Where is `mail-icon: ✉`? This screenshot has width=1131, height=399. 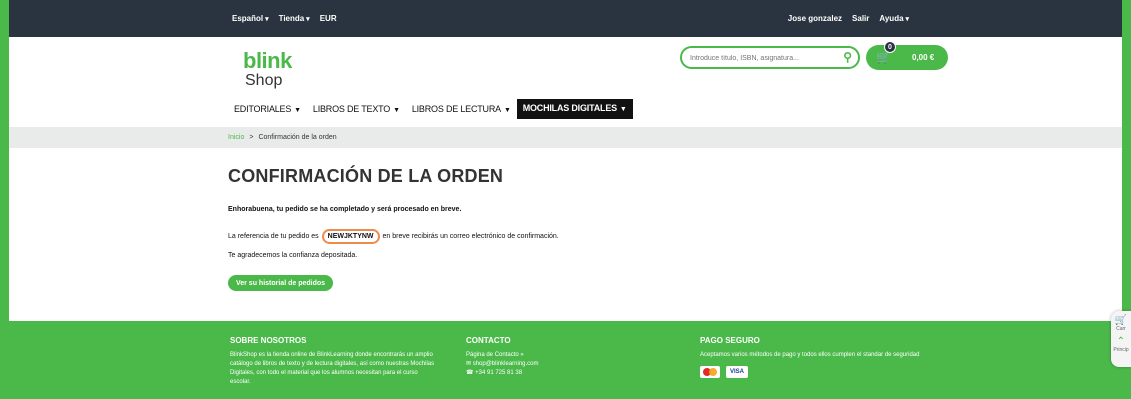 mail-icon: ✉ is located at coordinates (469, 364).